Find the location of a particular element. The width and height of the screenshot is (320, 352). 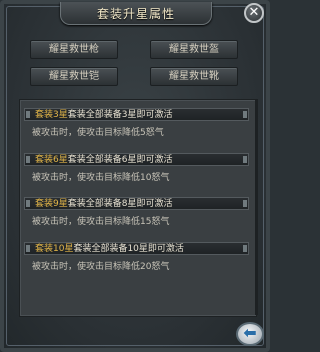

set-star-tag: 套装10星 is located at coordinates (54, 249).